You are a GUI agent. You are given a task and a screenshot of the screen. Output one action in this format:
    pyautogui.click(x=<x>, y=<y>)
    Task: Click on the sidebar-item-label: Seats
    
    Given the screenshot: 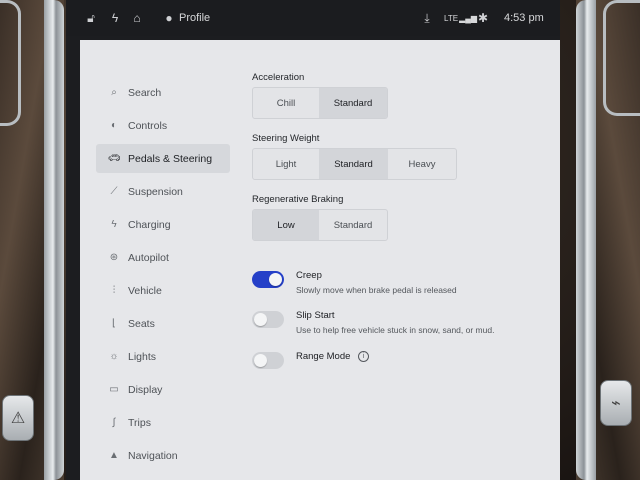 What is the action you would take?
    pyautogui.click(x=141, y=323)
    